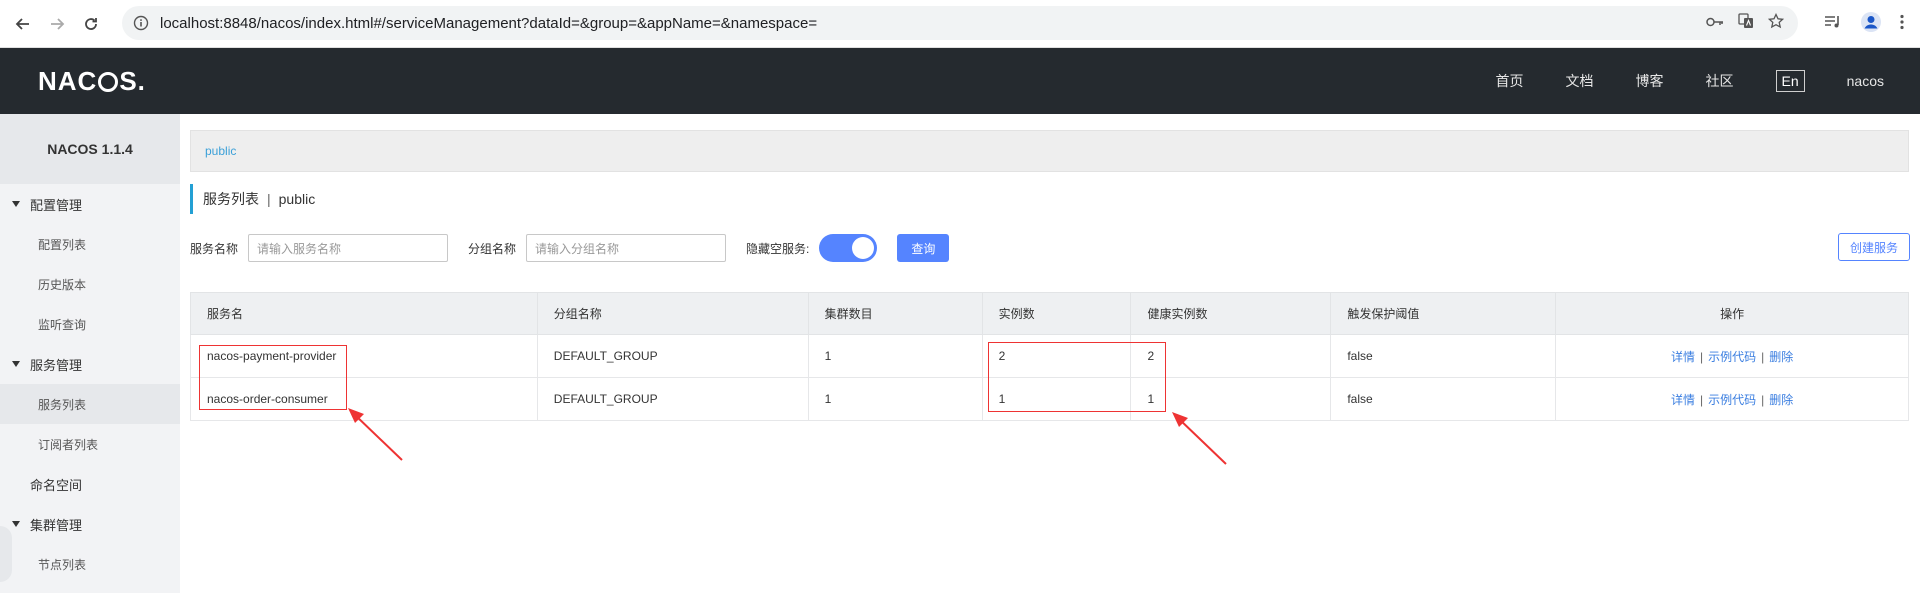 This screenshot has height=593, width=1920. Describe the element at coordinates (848, 248) in the screenshot. I see `hide-empty-toggle` at that location.